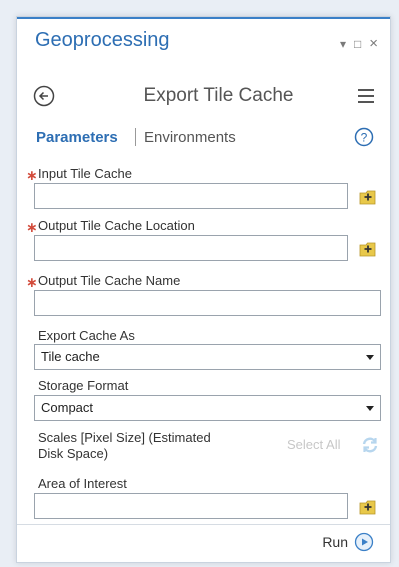 This screenshot has height=567, width=399. What do you see at coordinates (335, 542) in the screenshot?
I see `run-label: Run` at bounding box center [335, 542].